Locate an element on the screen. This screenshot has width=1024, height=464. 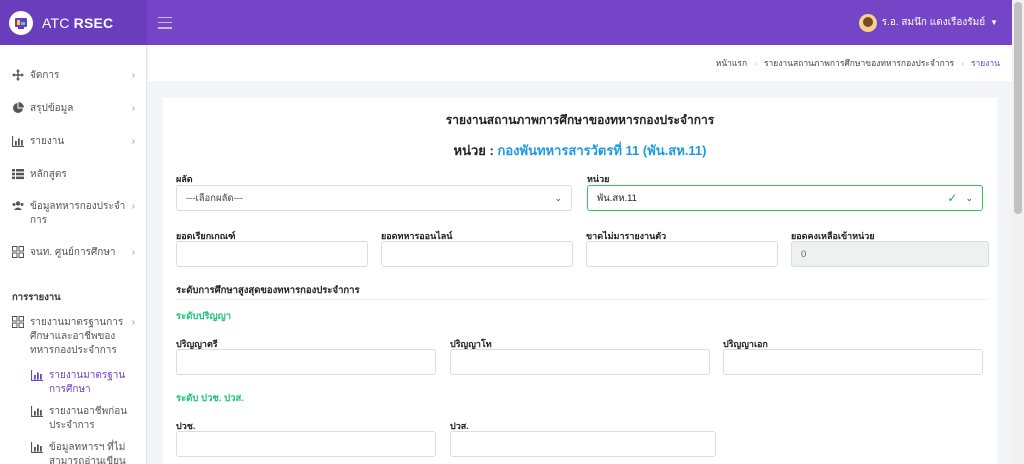
sidebar-item-report: รายงาน › is located at coordinates (73, 142).